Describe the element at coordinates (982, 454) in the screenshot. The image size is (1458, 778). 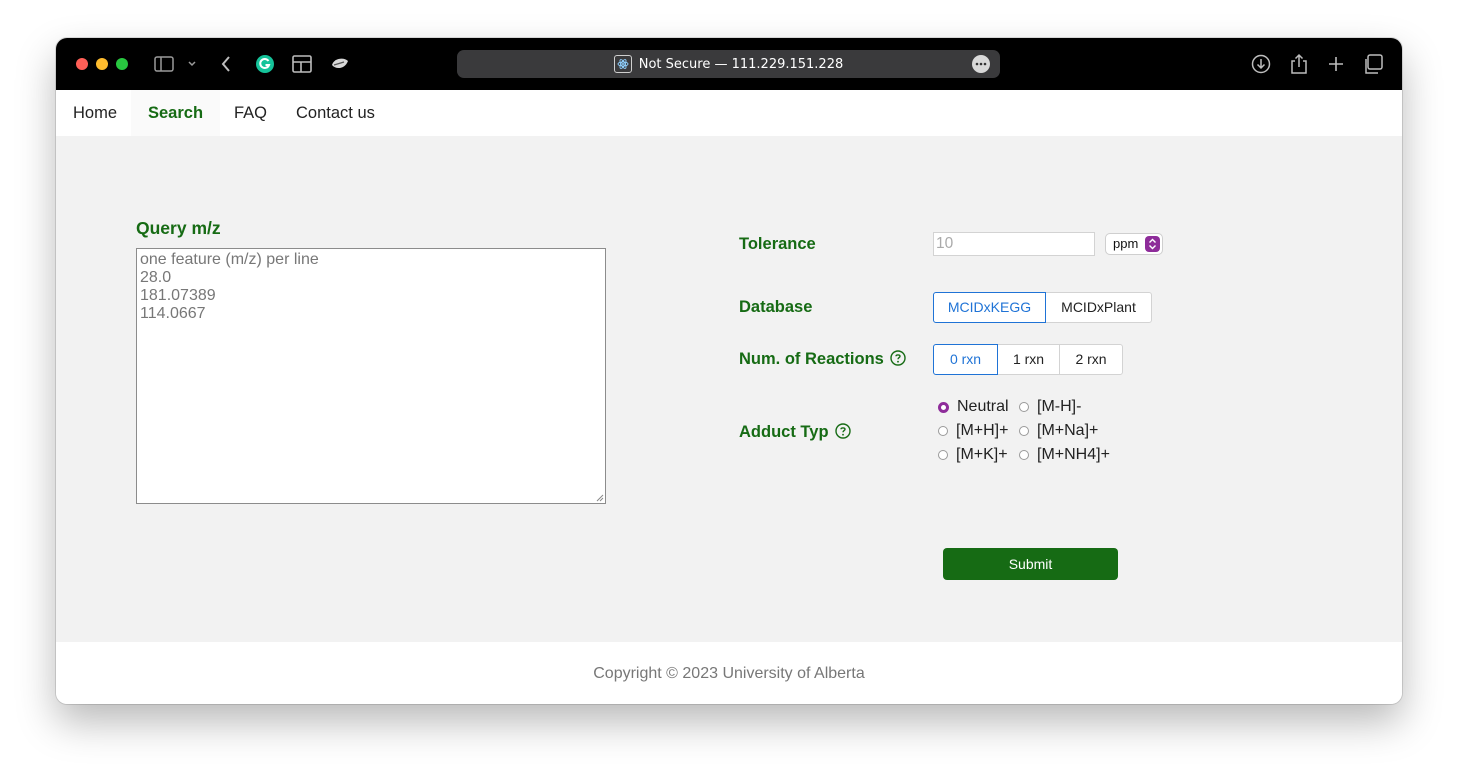
I see `radio-label: [M+K]+` at that location.